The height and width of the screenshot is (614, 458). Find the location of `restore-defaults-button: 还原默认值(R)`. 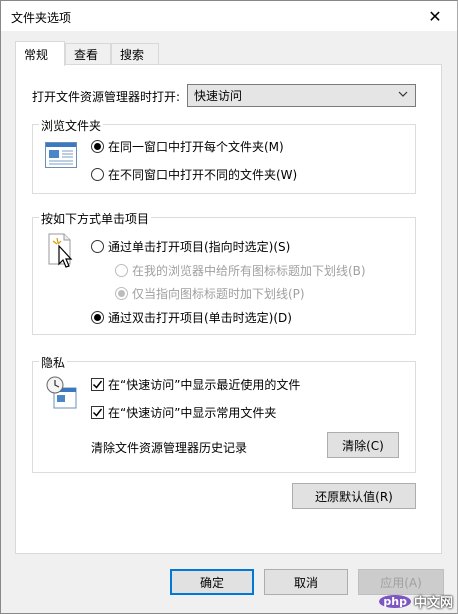

restore-defaults-button: 还原默认值(R) is located at coordinates (354, 496).